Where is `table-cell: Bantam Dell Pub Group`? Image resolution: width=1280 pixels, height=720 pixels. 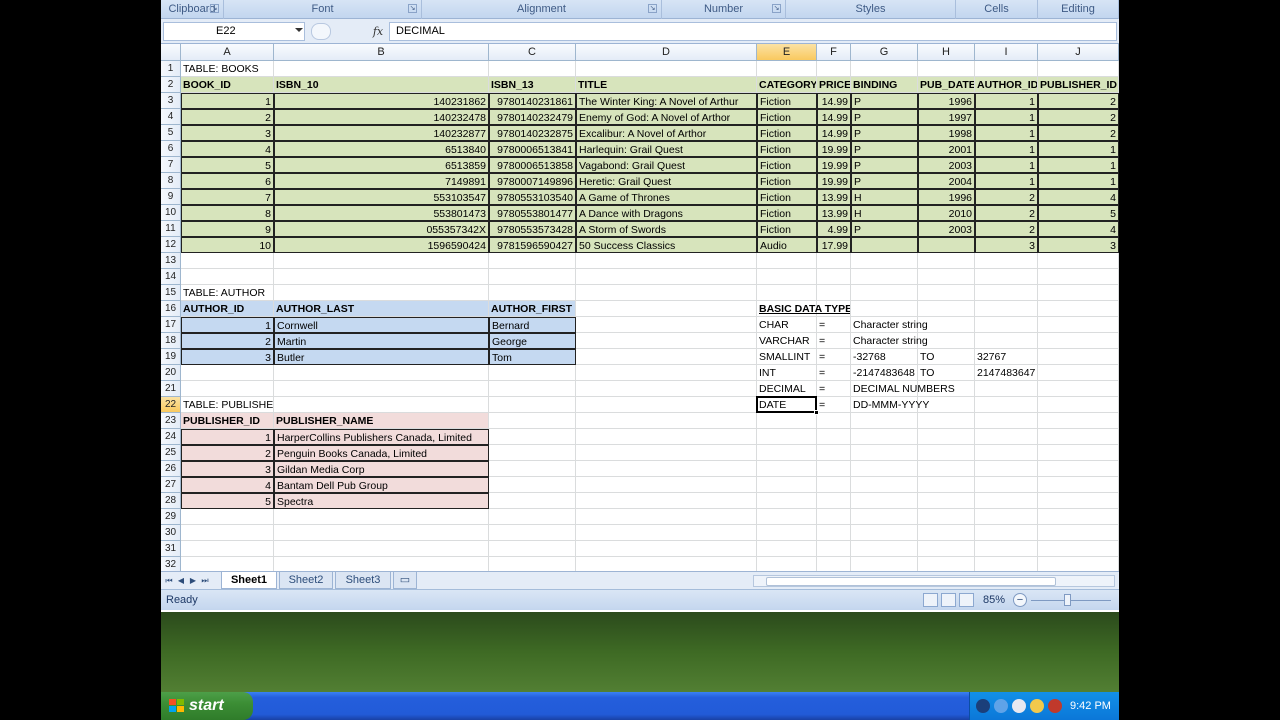
table-cell: Bantam Dell Pub Group is located at coordinates (381, 485).